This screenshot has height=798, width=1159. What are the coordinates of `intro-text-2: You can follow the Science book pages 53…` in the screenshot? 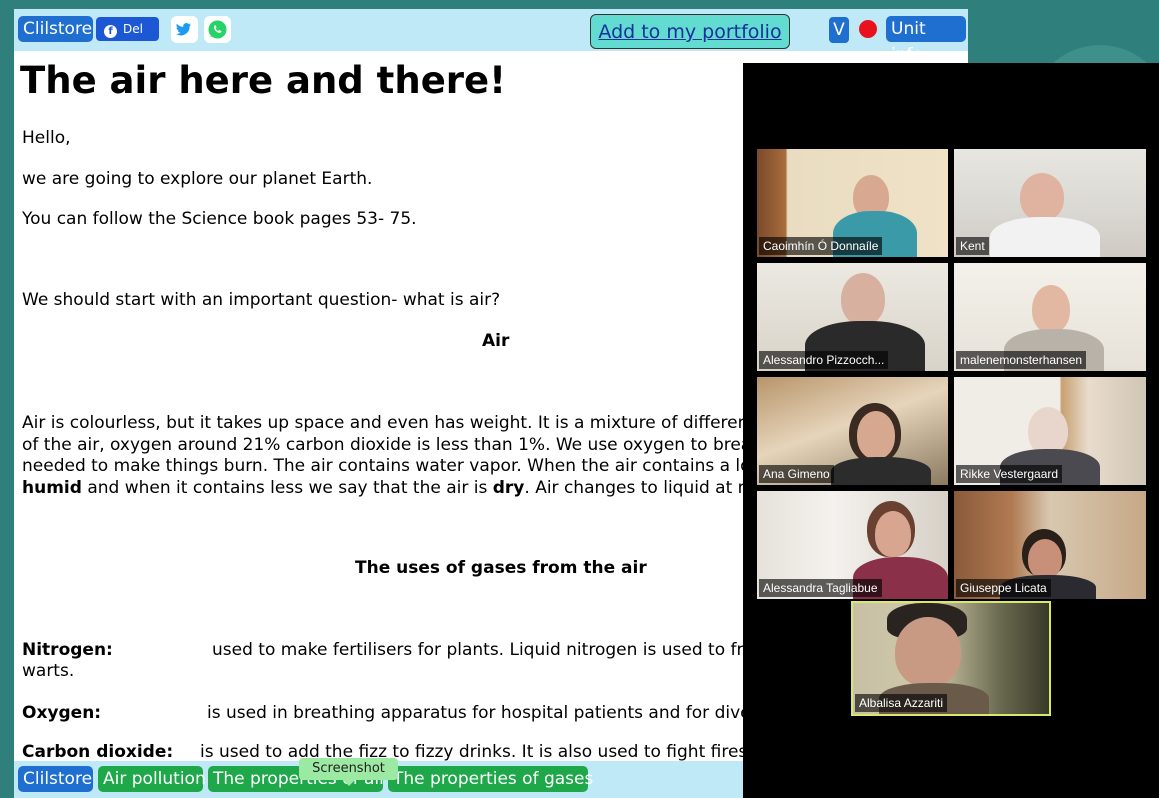 It's located at (219, 219).